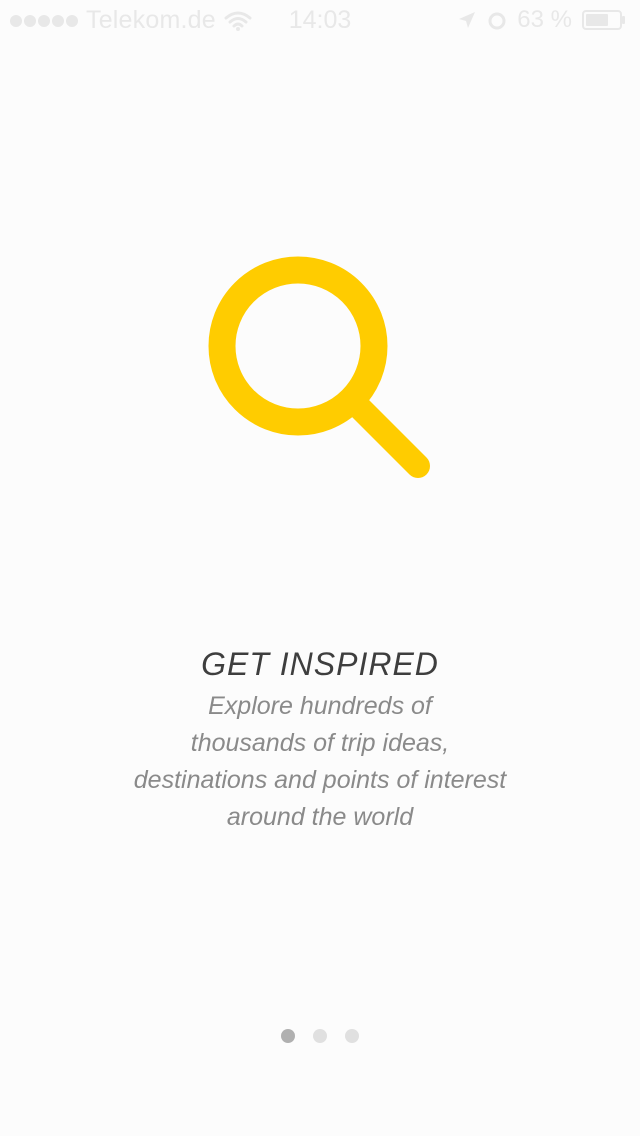 The width and height of the screenshot is (640, 1136). I want to click on alarm-icon, so click(497, 21).